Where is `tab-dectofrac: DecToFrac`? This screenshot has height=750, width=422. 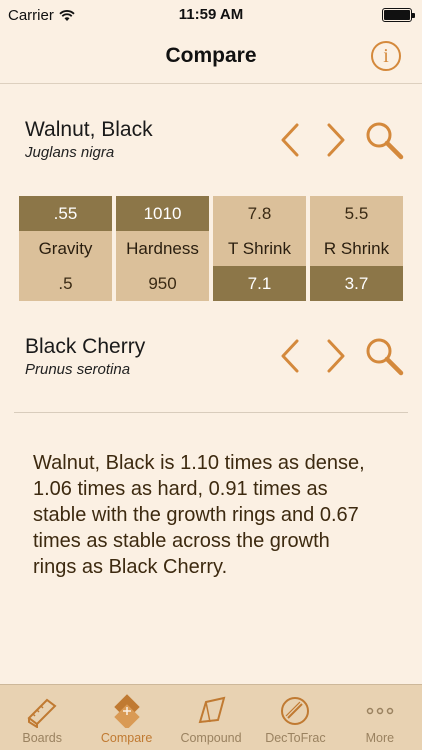 tab-dectofrac: DecToFrac is located at coordinates (295, 717).